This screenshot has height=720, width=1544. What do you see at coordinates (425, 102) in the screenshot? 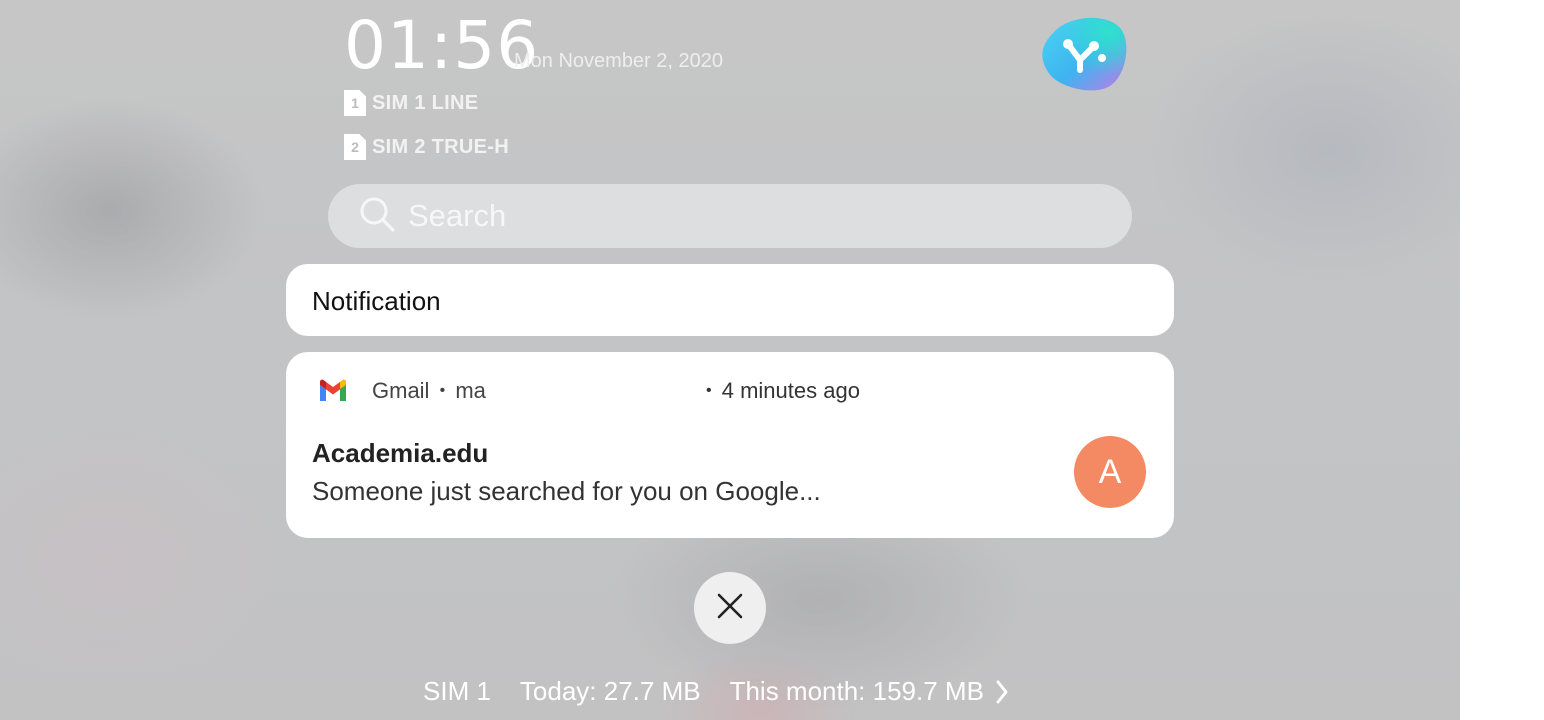
I see `sim-label: SIM 1 LINE` at bounding box center [425, 102].